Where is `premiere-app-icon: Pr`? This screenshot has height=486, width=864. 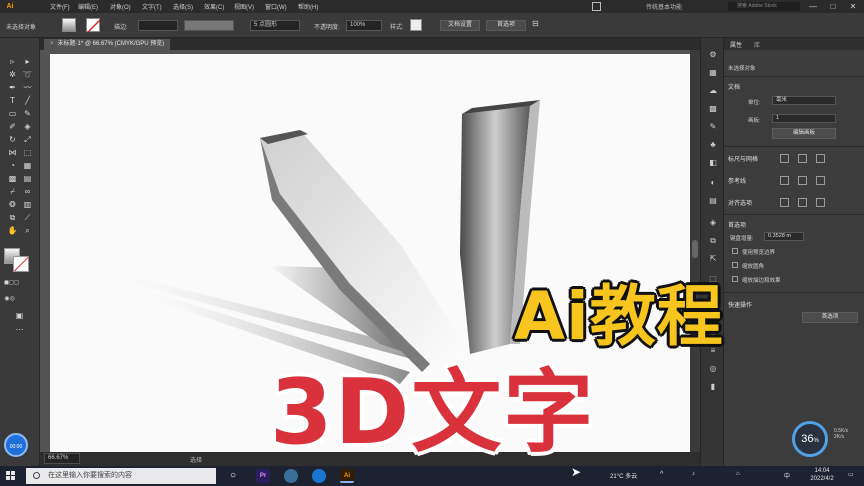 premiere-app-icon: Pr is located at coordinates (263, 476).